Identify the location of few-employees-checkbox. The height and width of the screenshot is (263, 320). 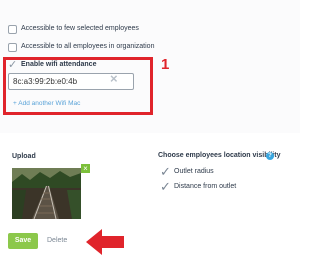
(12, 29).